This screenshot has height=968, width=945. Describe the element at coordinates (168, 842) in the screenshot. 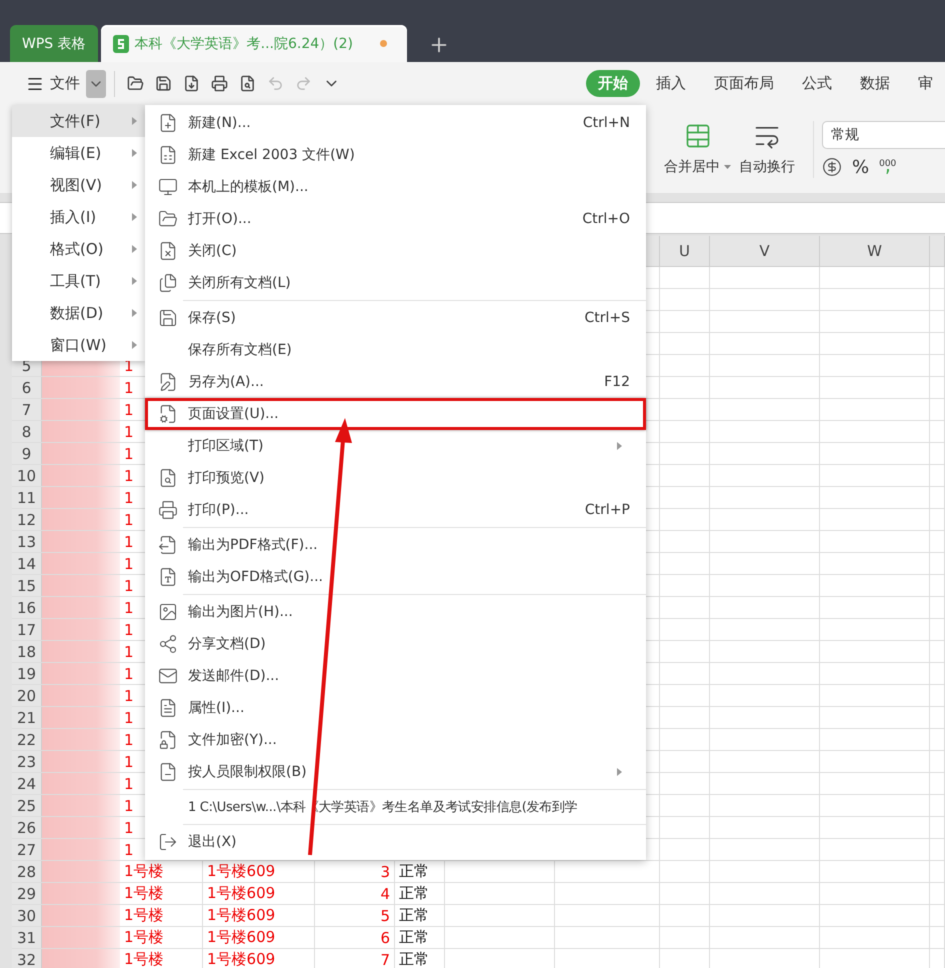

I see `exit-icon` at that location.